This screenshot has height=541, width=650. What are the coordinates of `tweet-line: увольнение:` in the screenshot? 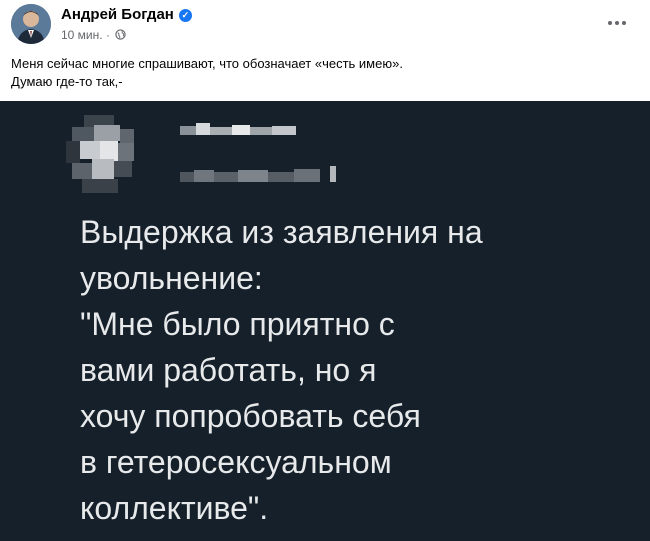 It's located at (171, 278).